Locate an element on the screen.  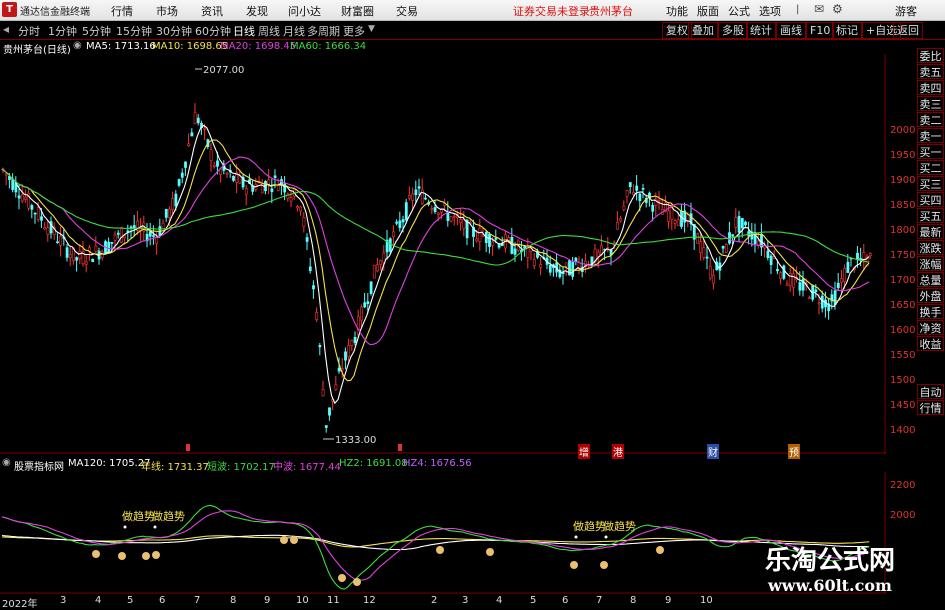
side-latest: 最新 is located at coordinates (930, 231).